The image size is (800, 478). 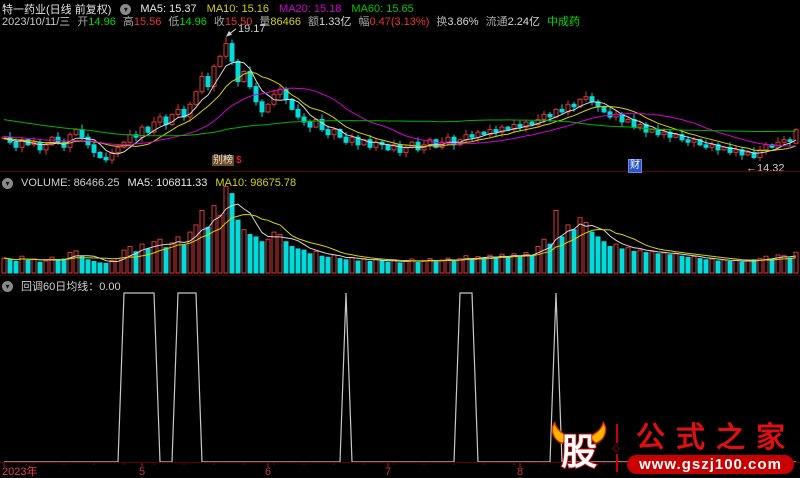 I want to click on svg-text: 19.17, so click(x=252, y=29).